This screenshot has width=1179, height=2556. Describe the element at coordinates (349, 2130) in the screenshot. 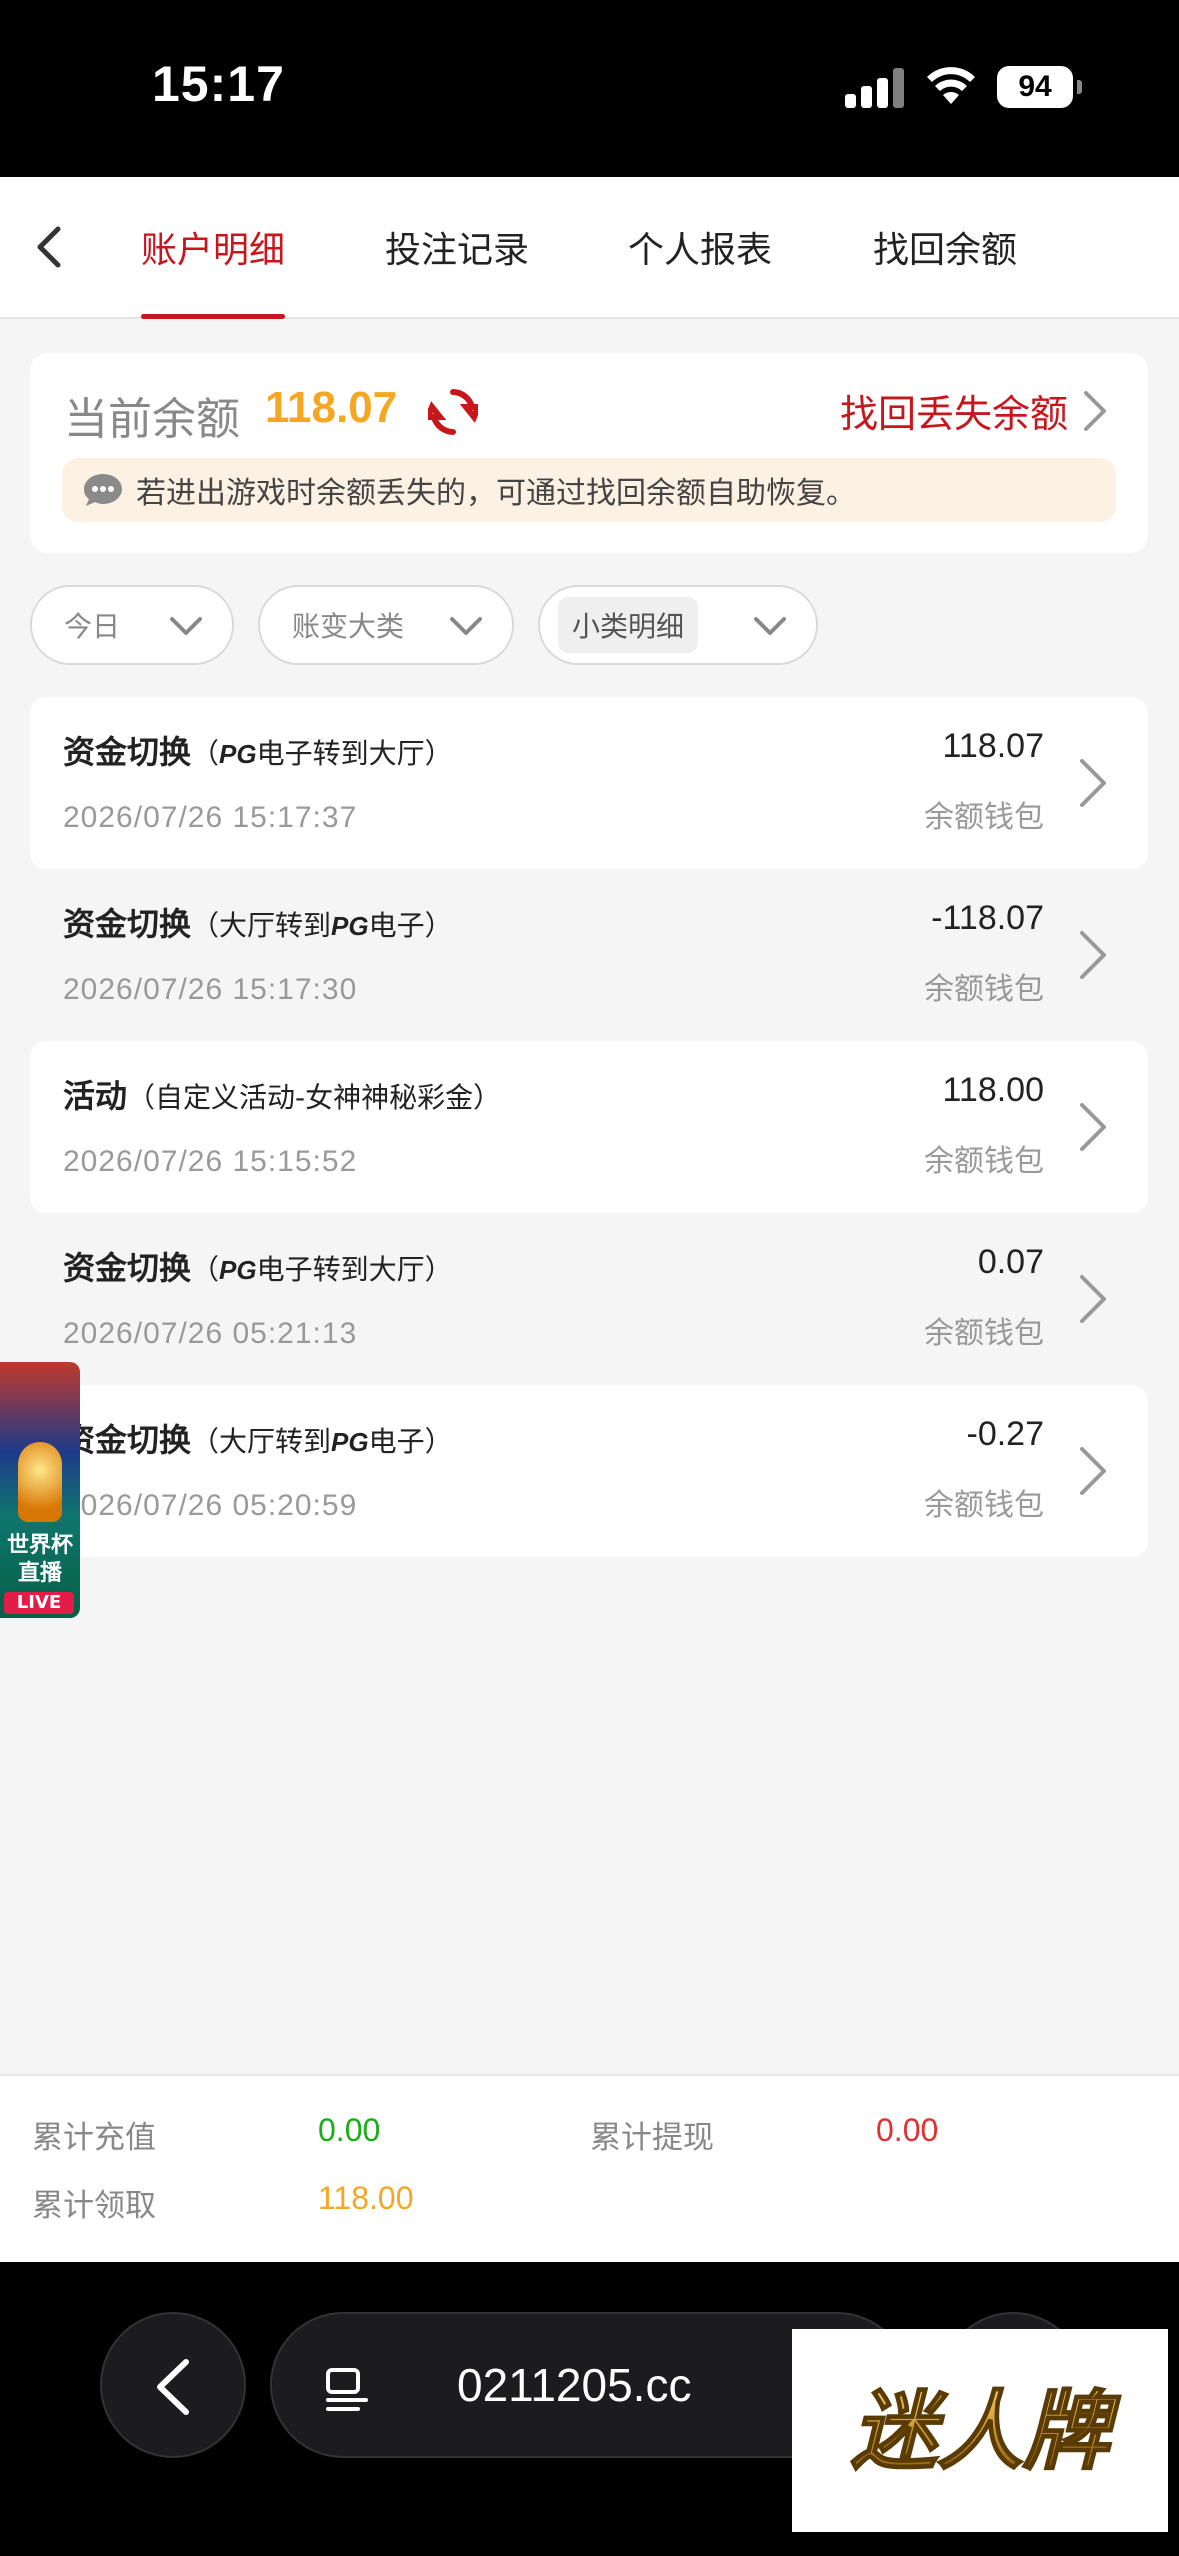

I see `total-recharge-value: 0.00` at that location.